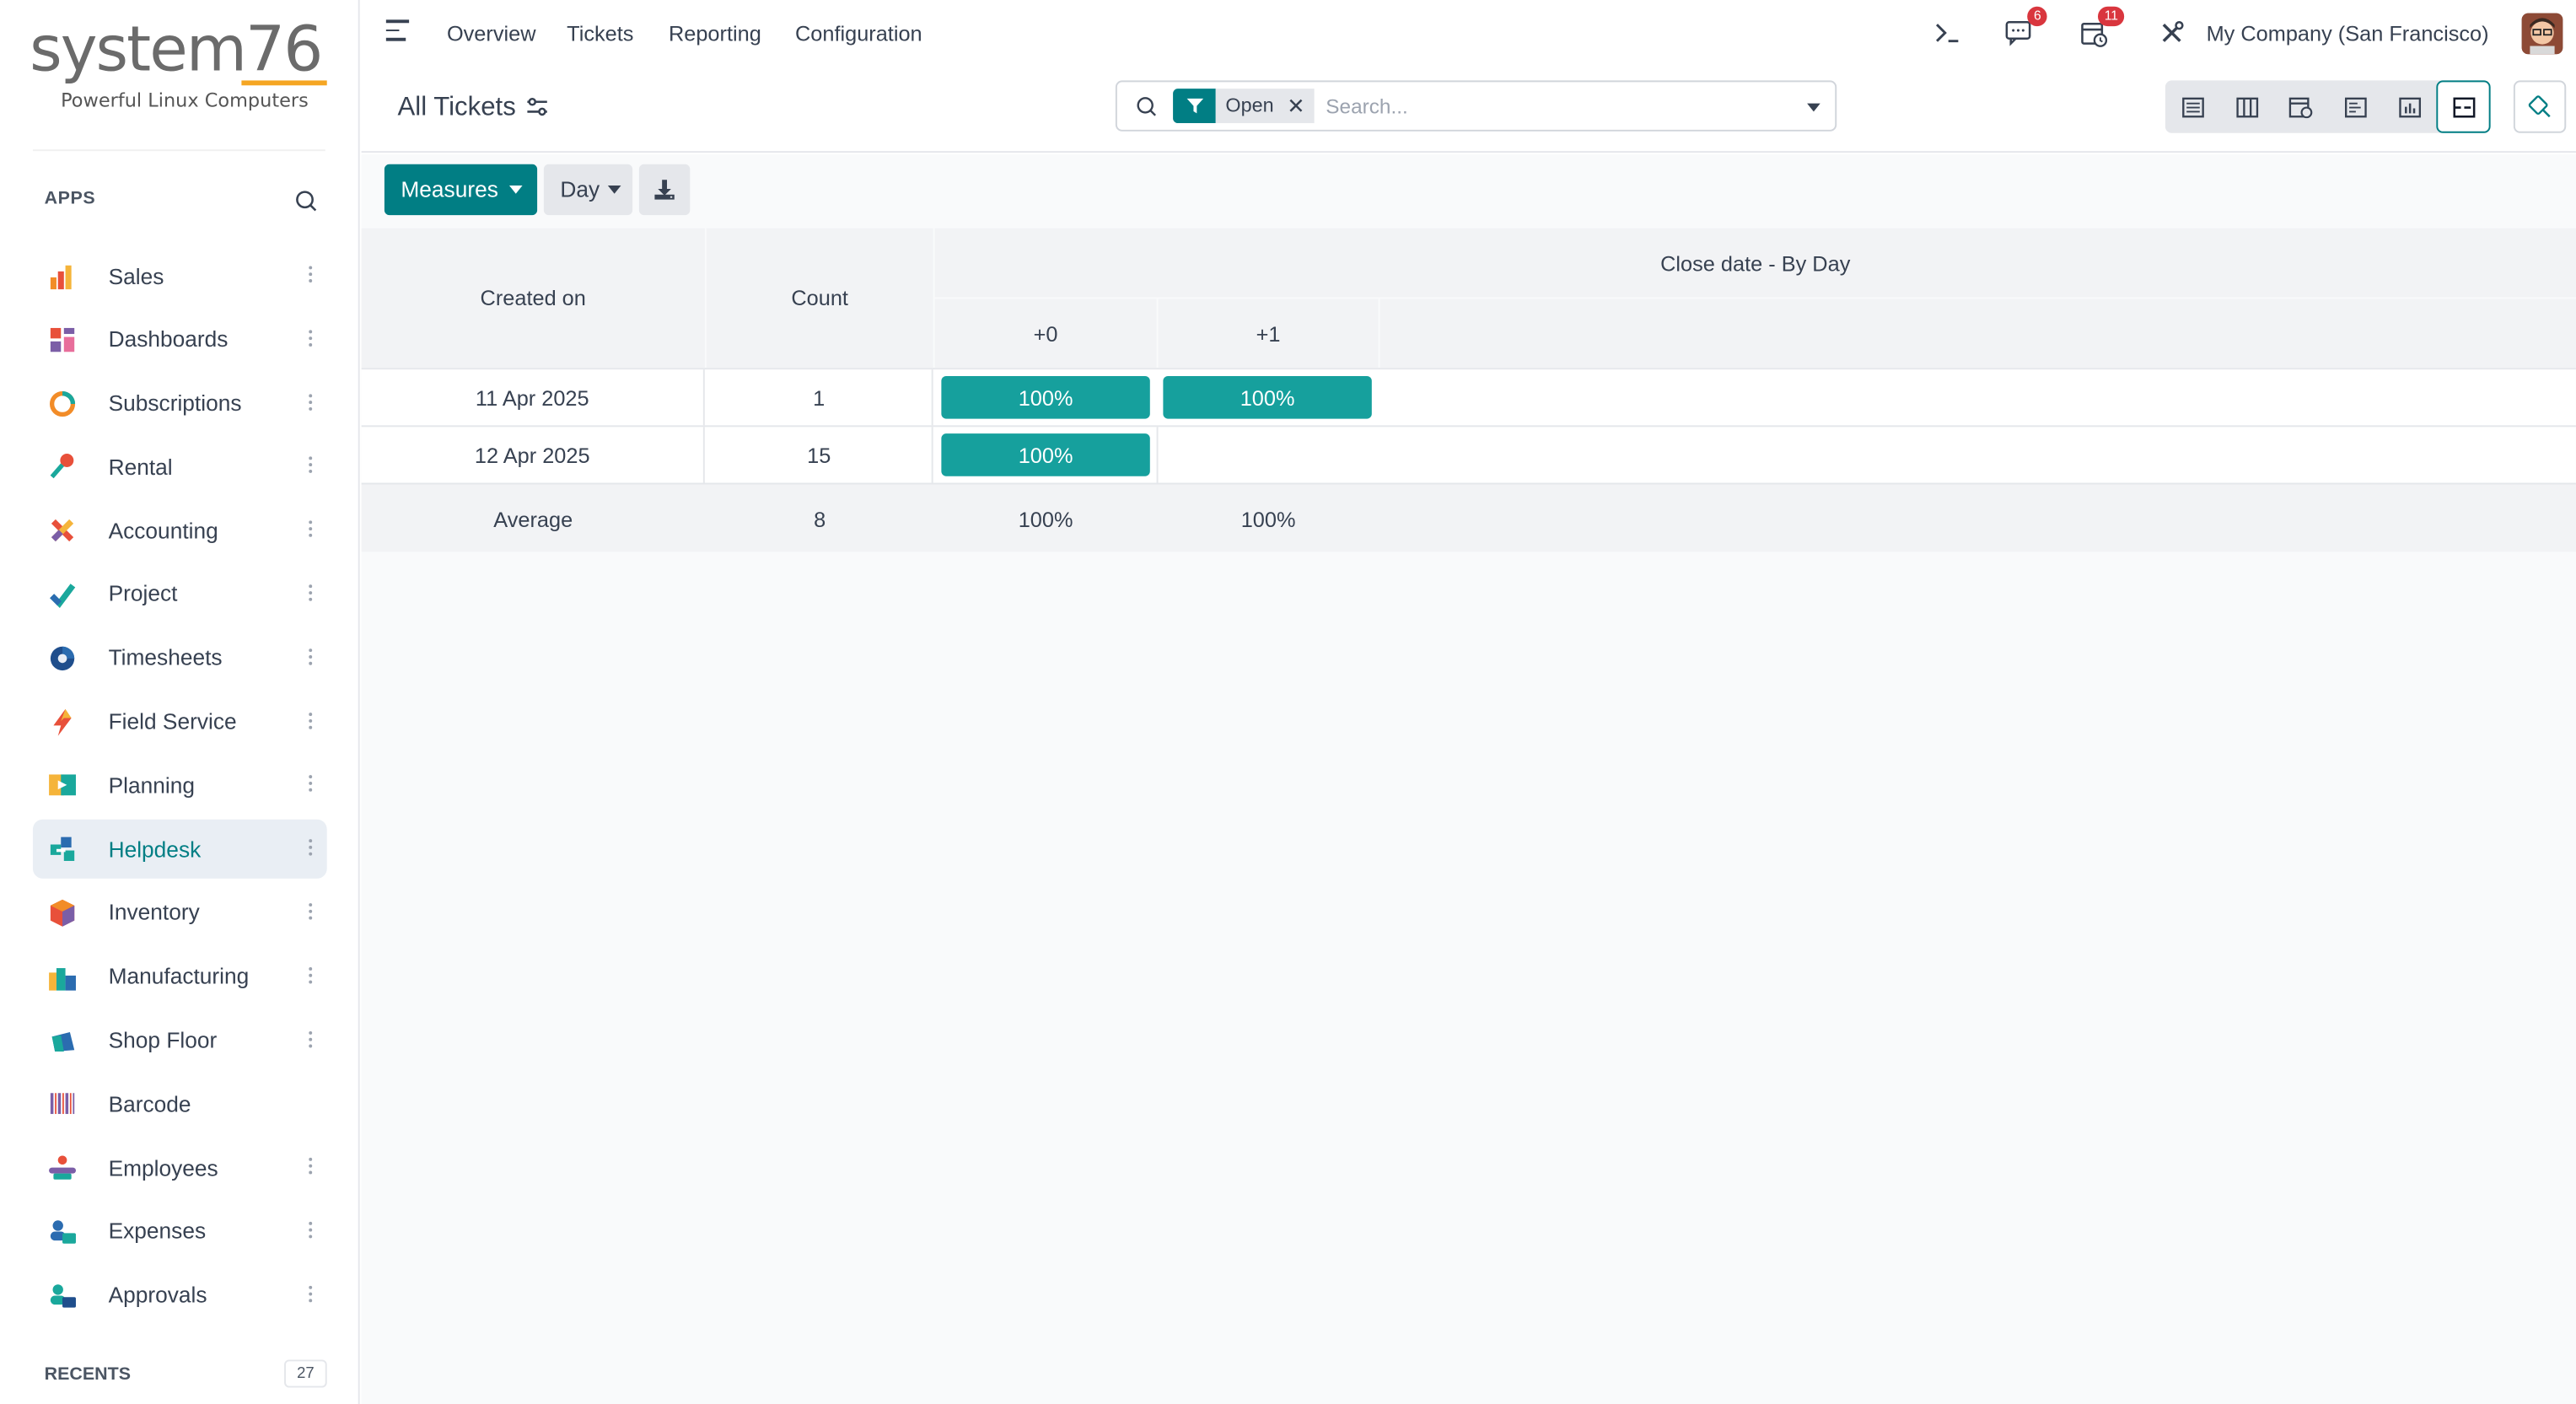  I want to click on nav-overview: Overview, so click(492, 33).